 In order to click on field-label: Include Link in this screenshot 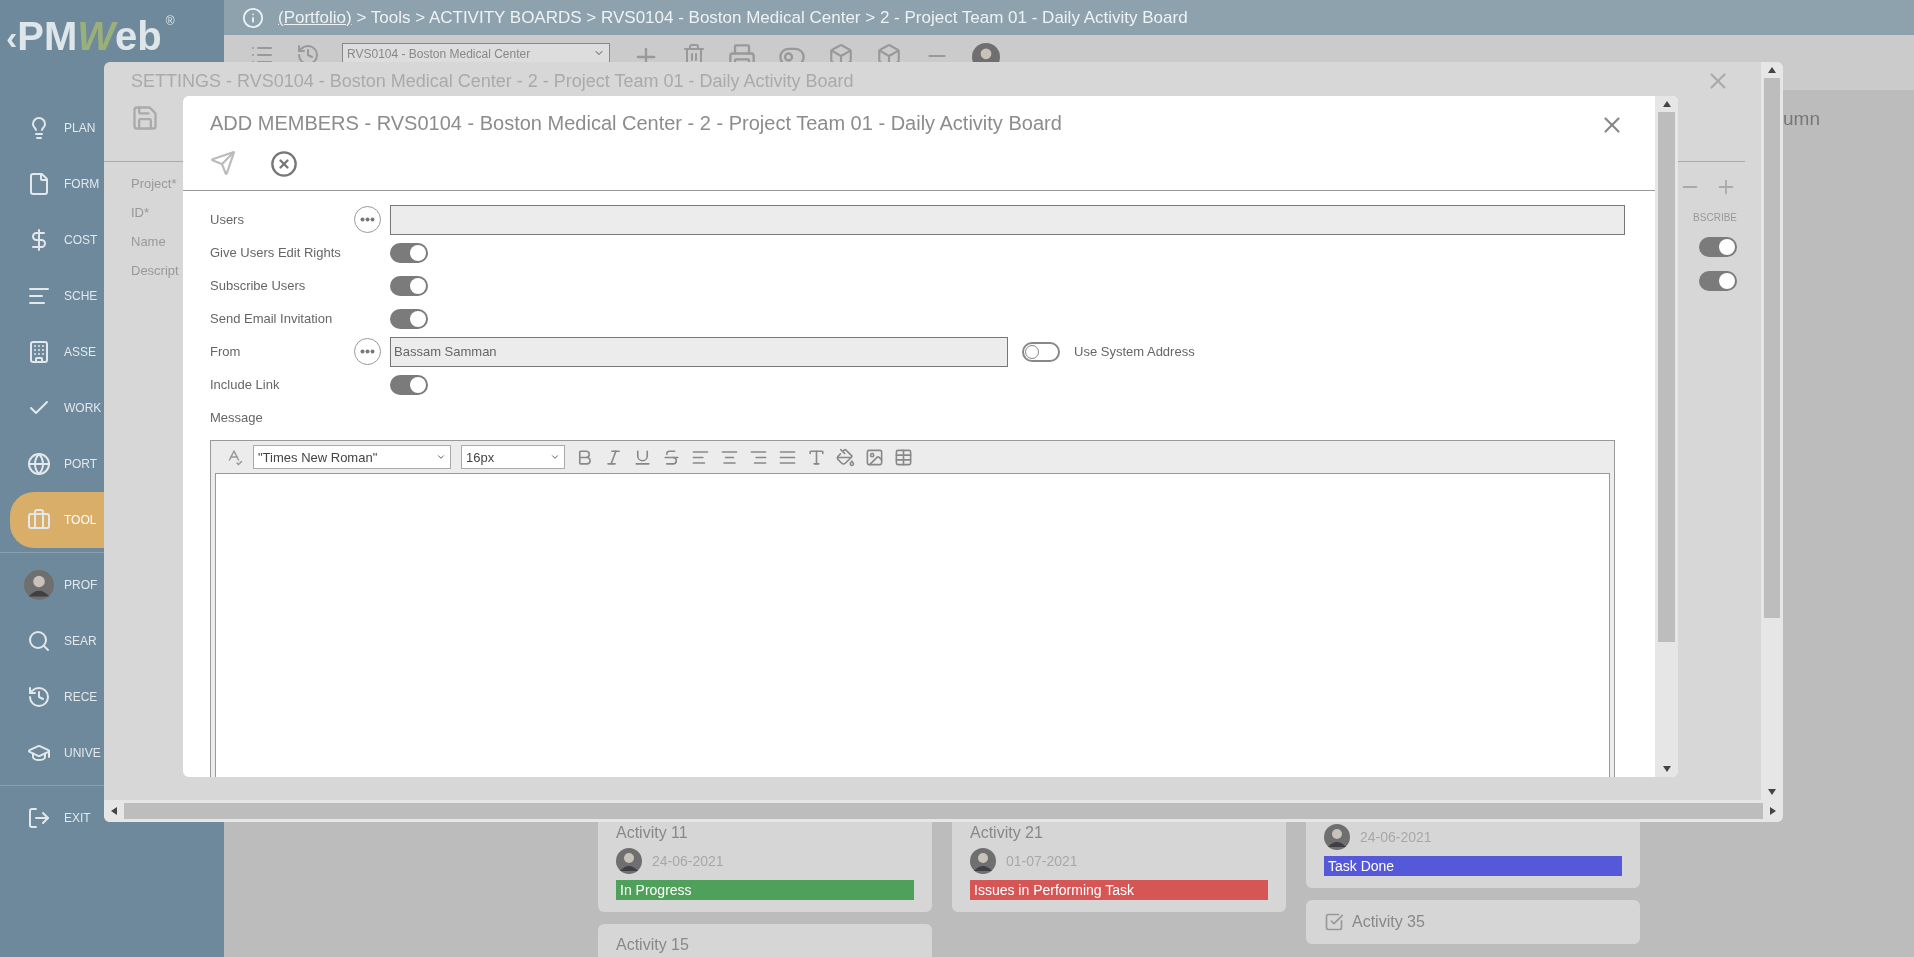, I will do `click(245, 384)`.